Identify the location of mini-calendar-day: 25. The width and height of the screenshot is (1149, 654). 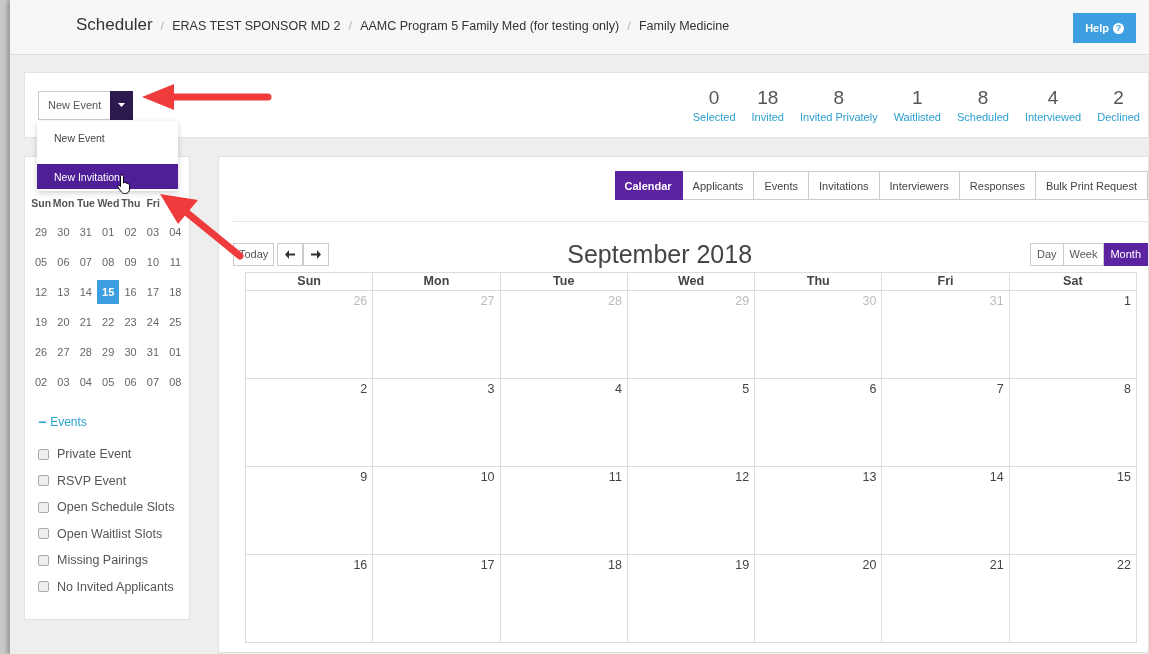
(175, 322).